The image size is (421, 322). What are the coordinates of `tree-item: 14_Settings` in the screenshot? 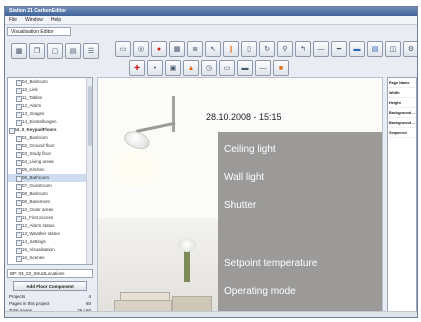 It's located at (50, 242).